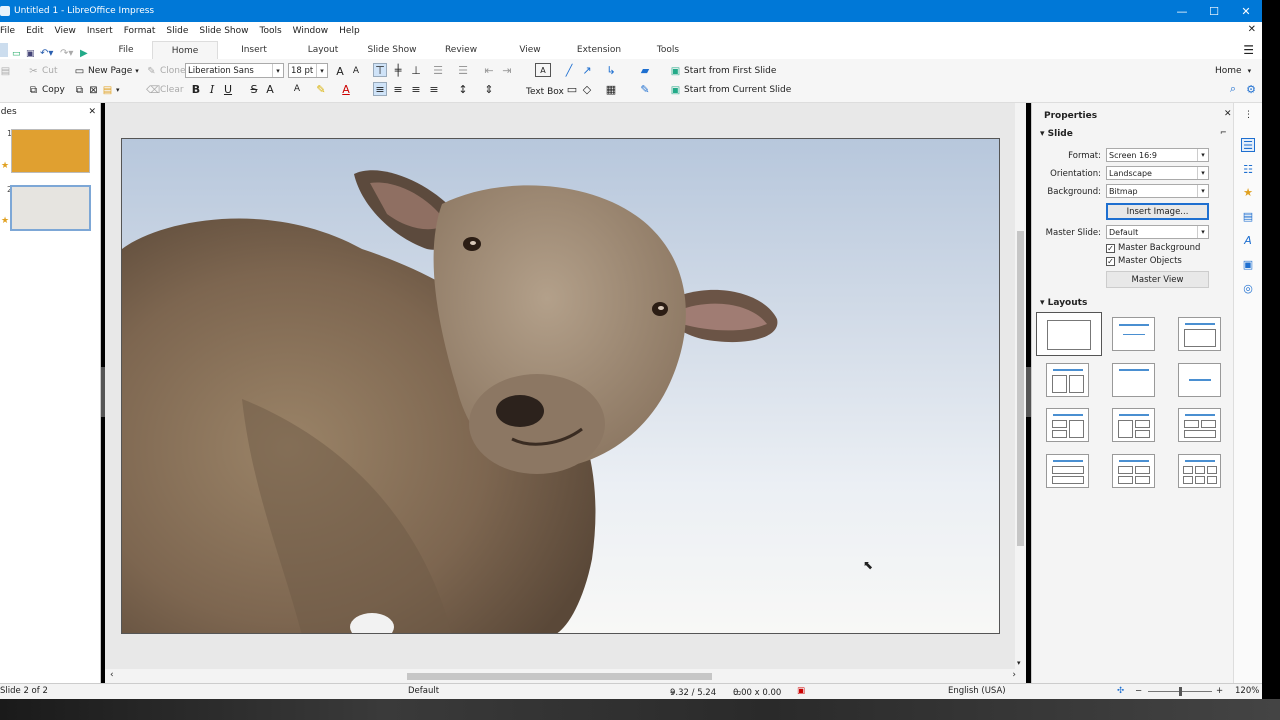  What do you see at coordinates (90, 53) in the screenshot?
I see `start-show-icon: ▶` at bounding box center [90, 53].